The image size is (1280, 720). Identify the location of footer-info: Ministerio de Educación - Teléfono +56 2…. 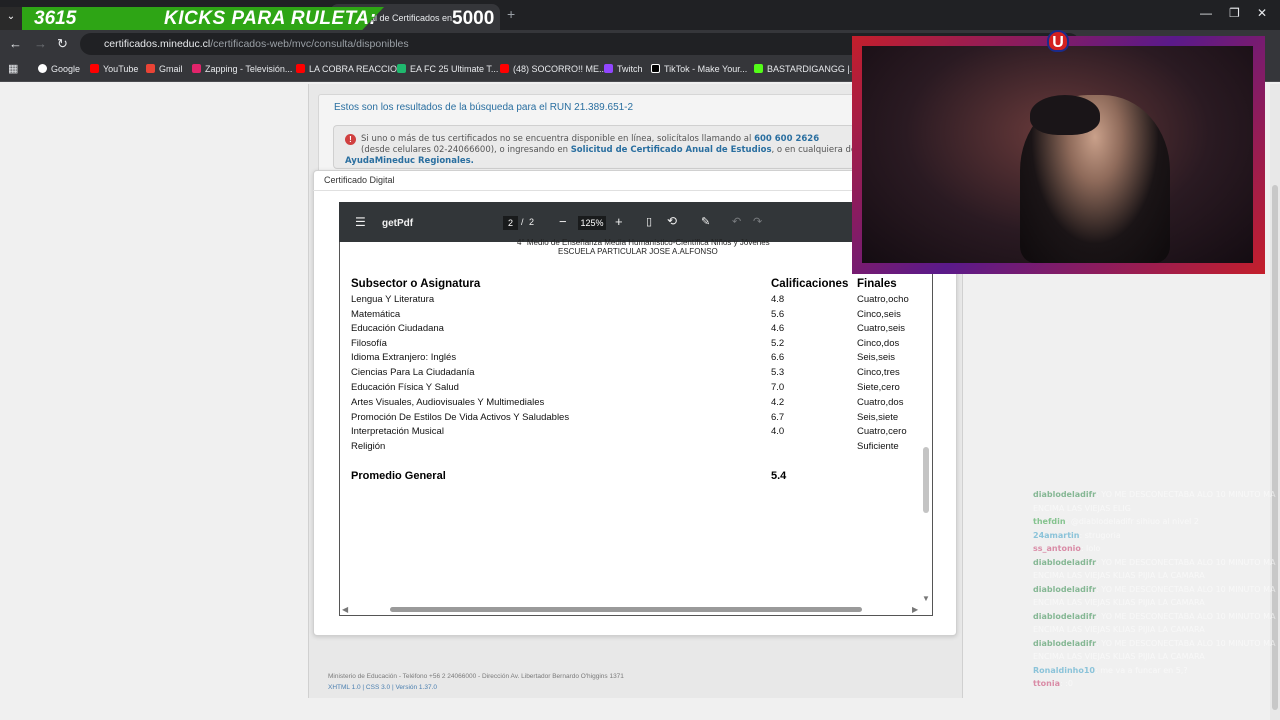
(476, 676).